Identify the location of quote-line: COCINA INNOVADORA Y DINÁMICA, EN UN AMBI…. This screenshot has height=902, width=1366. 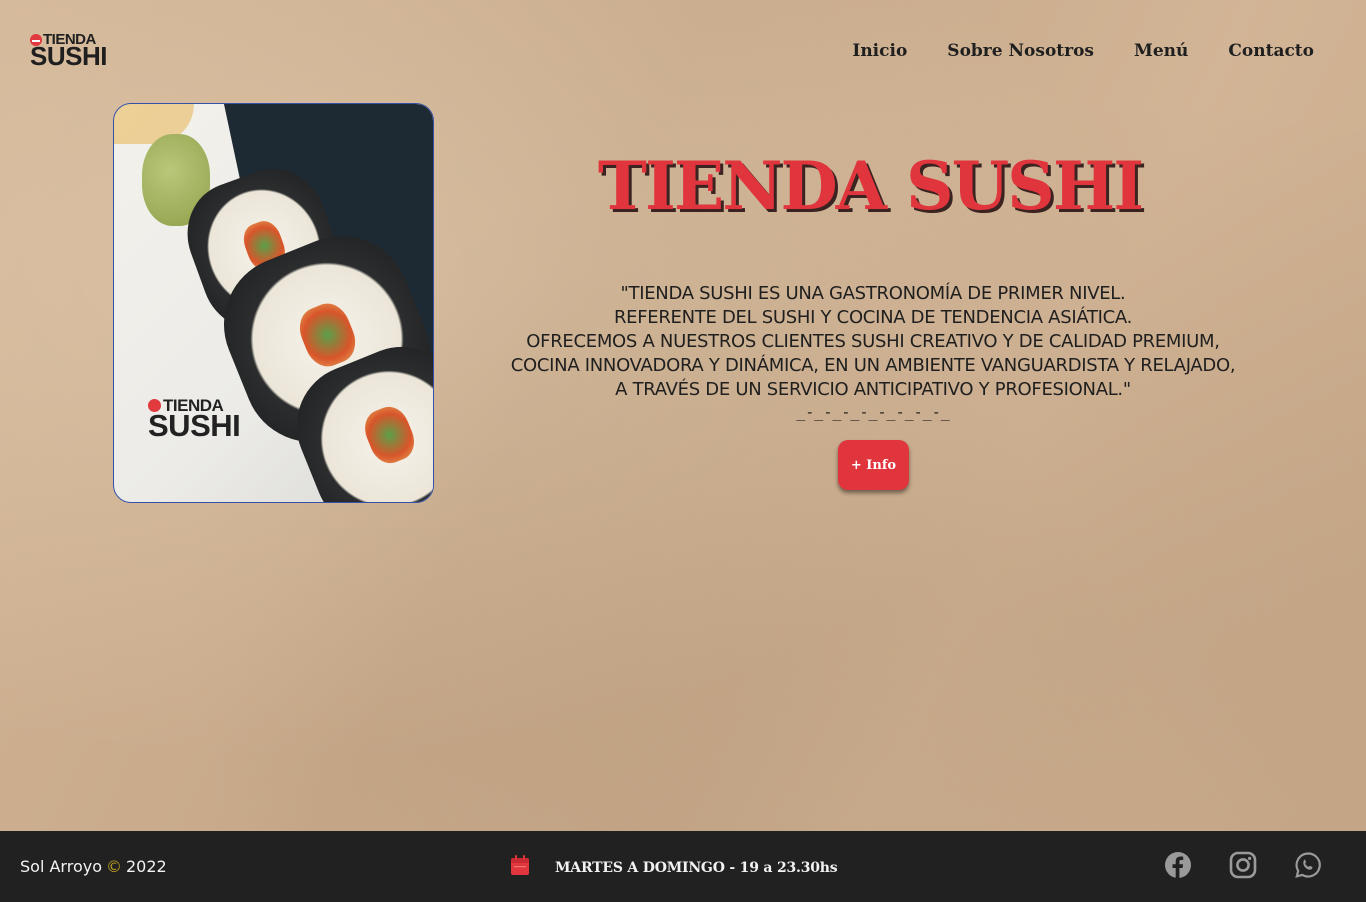
(873, 365).